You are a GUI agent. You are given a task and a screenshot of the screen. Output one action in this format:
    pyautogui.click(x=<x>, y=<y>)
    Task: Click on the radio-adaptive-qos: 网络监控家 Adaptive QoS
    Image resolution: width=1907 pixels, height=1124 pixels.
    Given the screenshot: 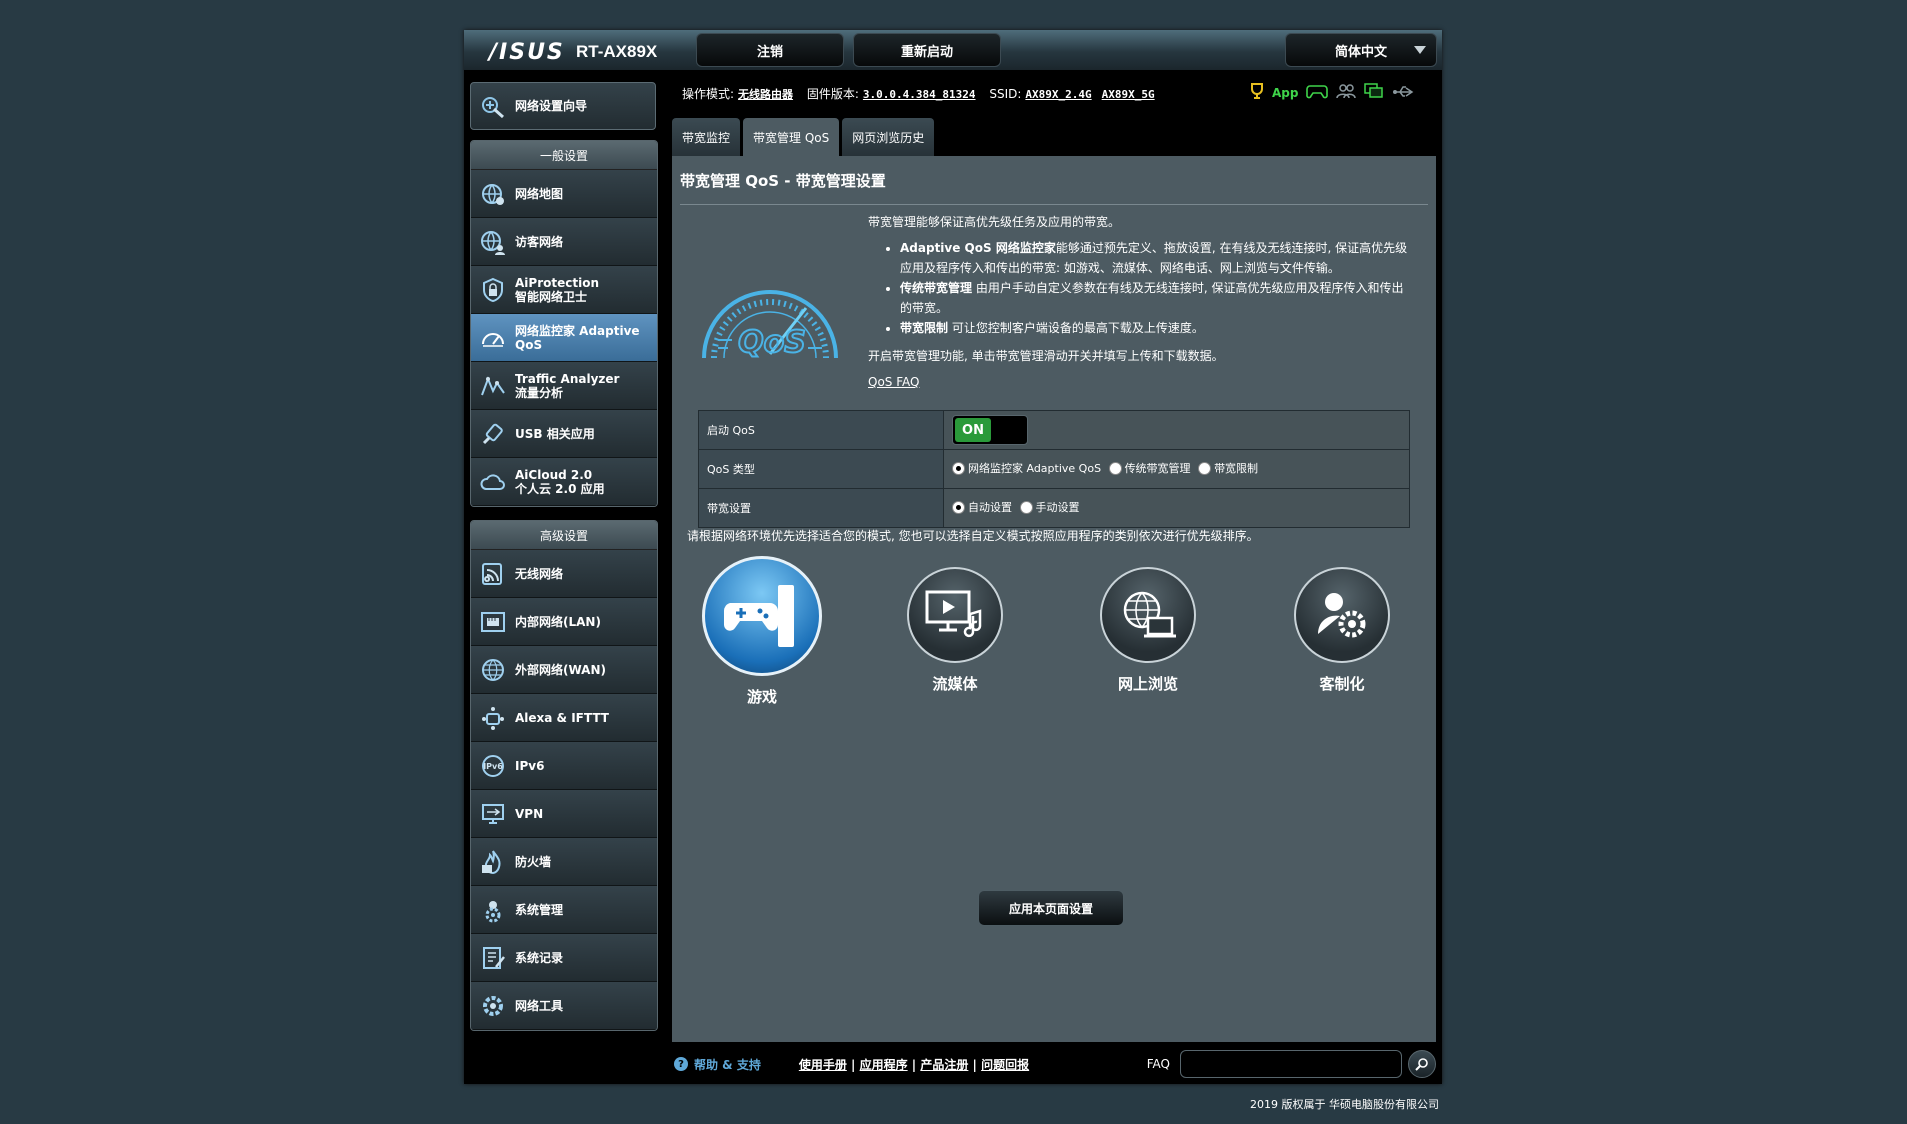 What is the action you would take?
    pyautogui.click(x=1026, y=468)
    